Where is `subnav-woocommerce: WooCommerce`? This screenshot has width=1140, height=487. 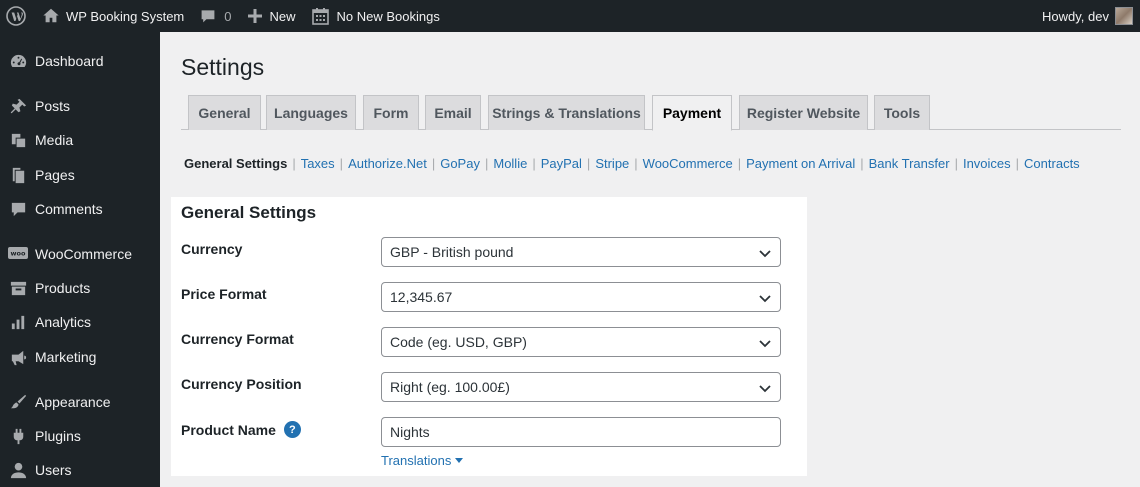 subnav-woocommerce: WooCommerce is located at coordinates (688, 163).